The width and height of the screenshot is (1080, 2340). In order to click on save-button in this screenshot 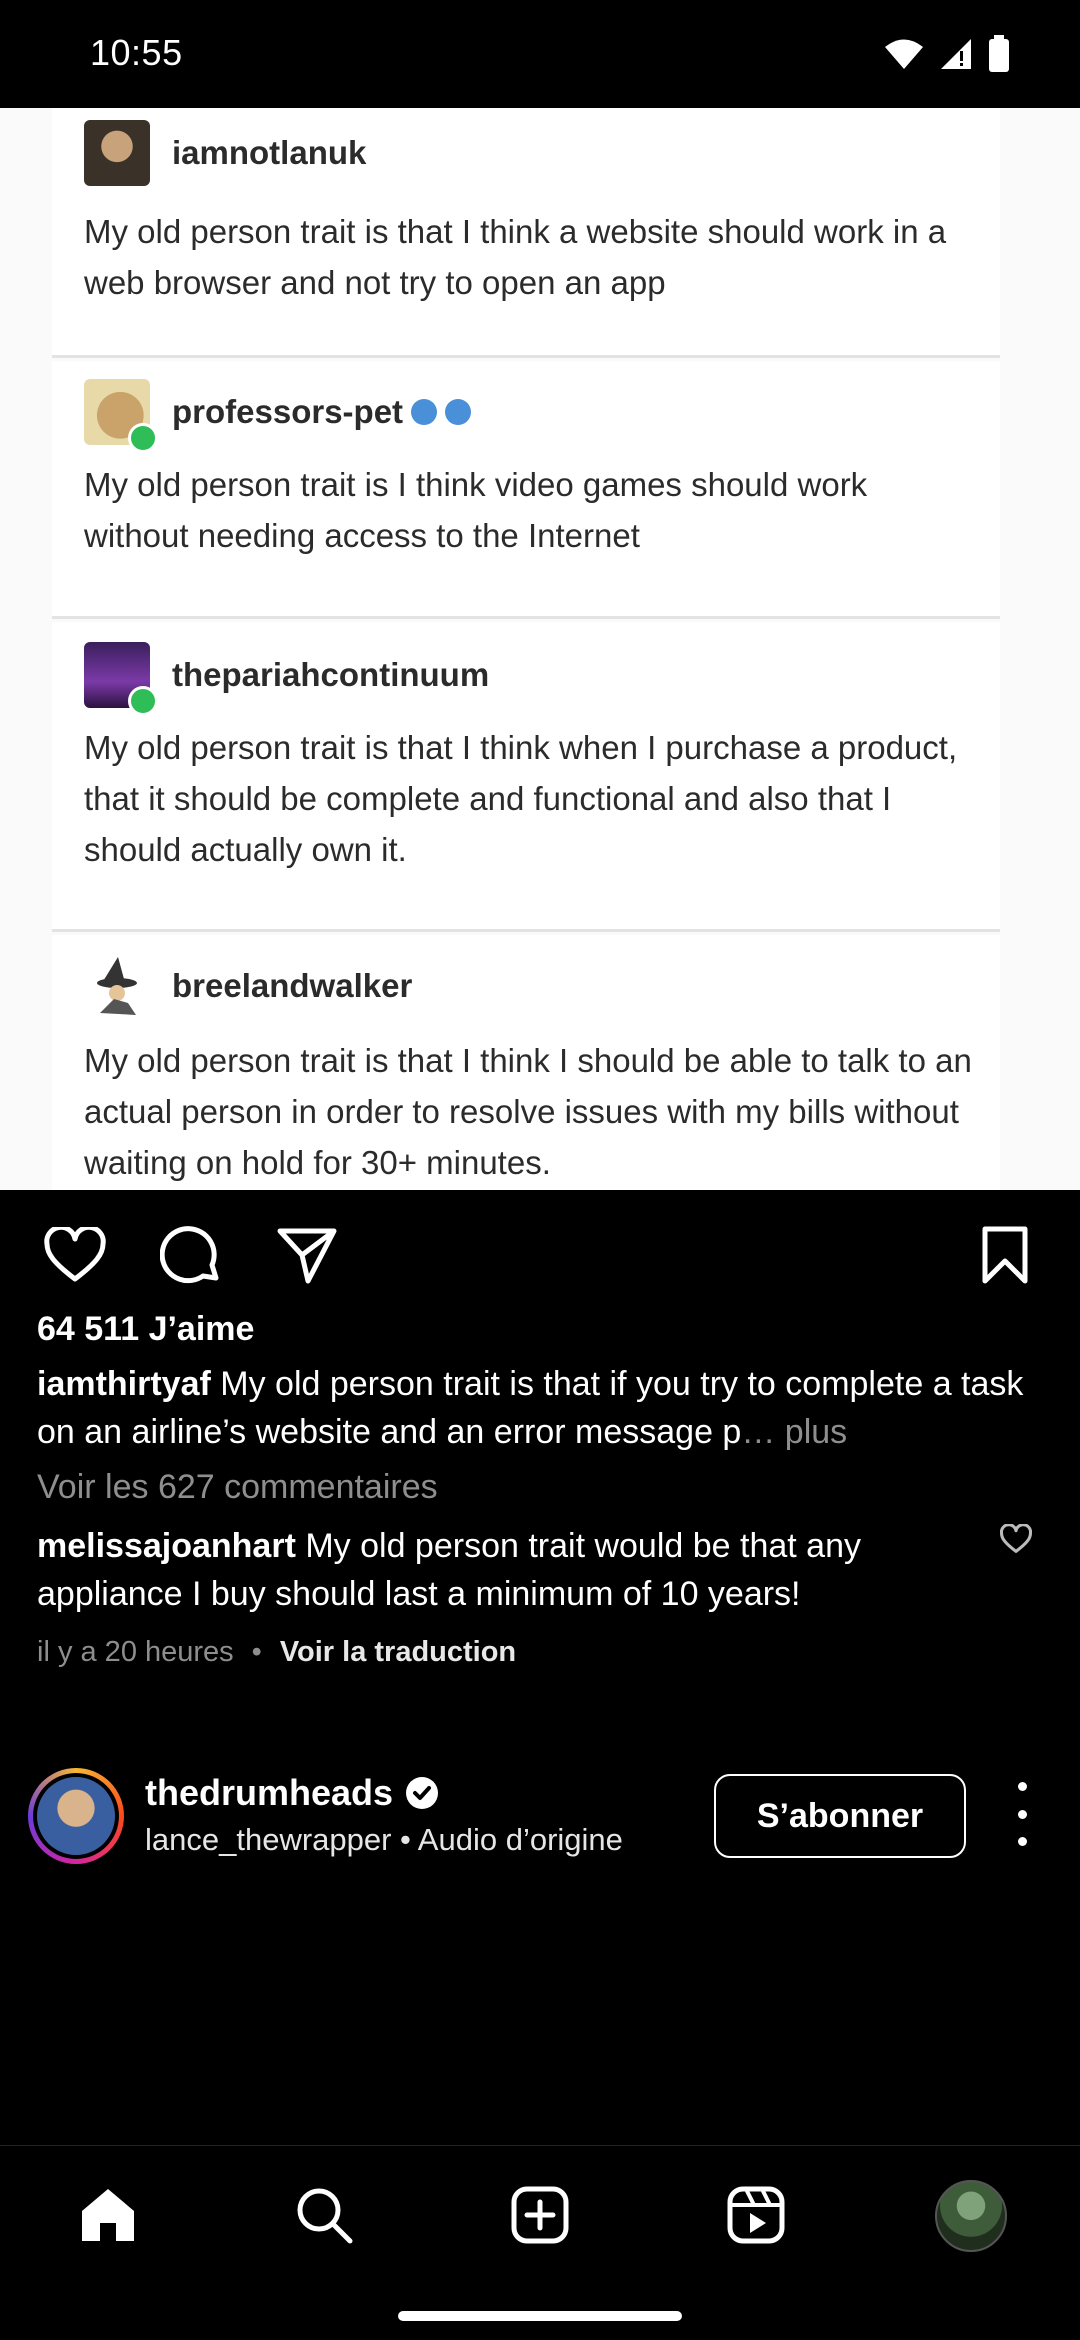, I will do `click(1005, 1255)`.